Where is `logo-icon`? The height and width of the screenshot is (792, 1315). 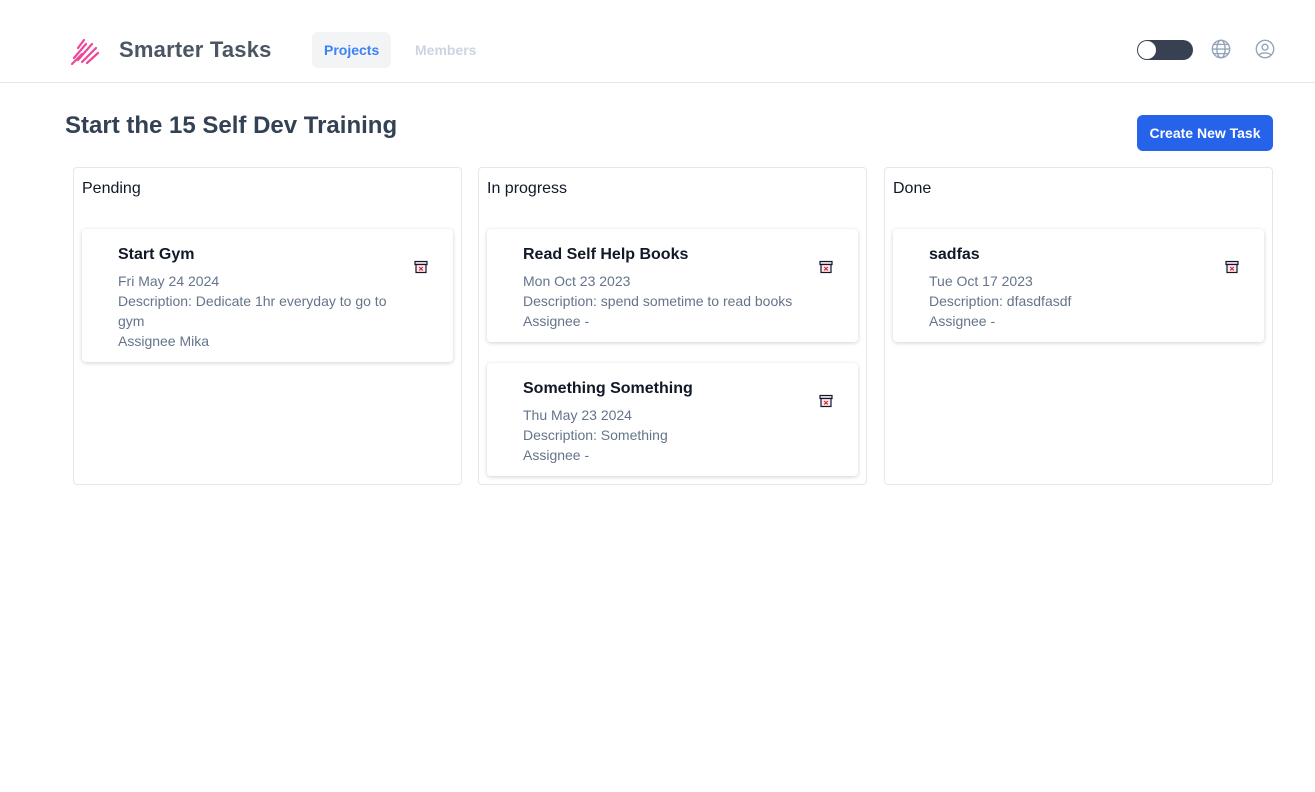
logo-icon is located at coordinates (85, 51).